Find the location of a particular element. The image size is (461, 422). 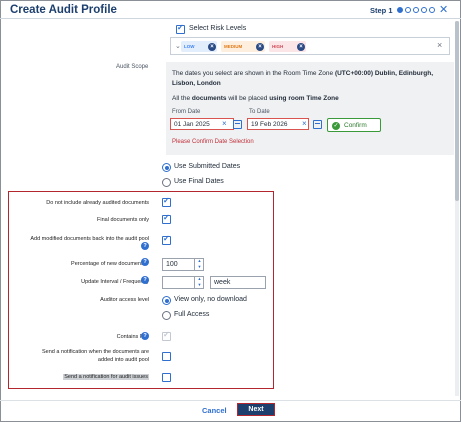

audit-scope-label: Audit Scope is located at coordinates (132, 67).